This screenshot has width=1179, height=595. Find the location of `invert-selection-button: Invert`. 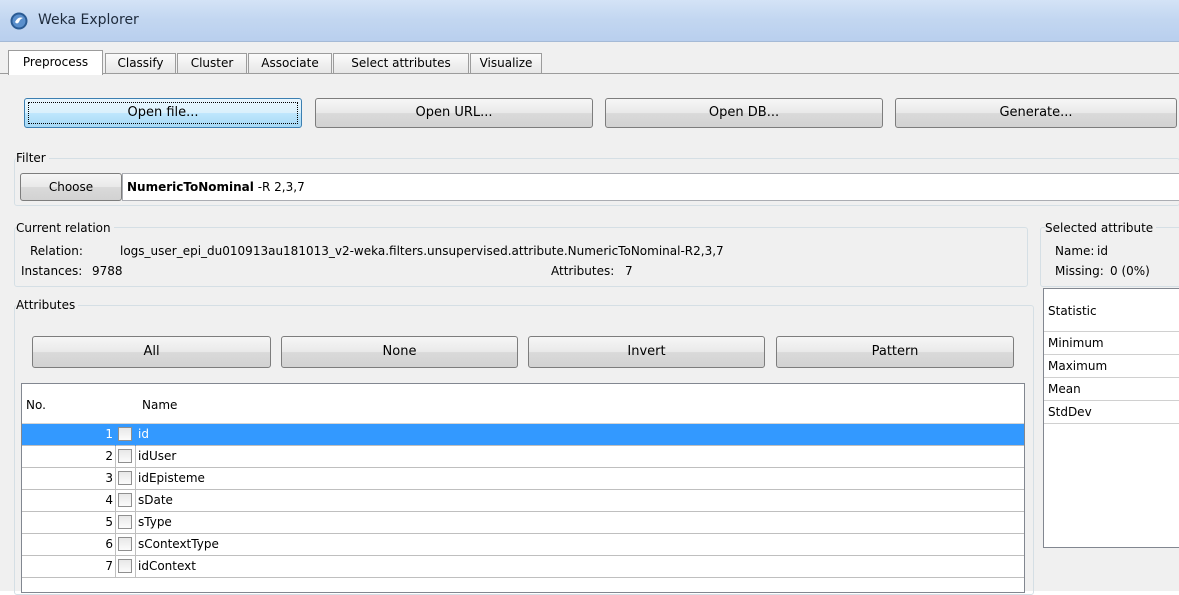

invert-selection-button: Invert is located at coordinates (646, 352).